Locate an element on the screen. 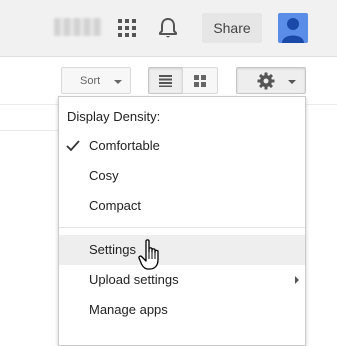  avatar-person-icon is located at coordinates (293, 30).